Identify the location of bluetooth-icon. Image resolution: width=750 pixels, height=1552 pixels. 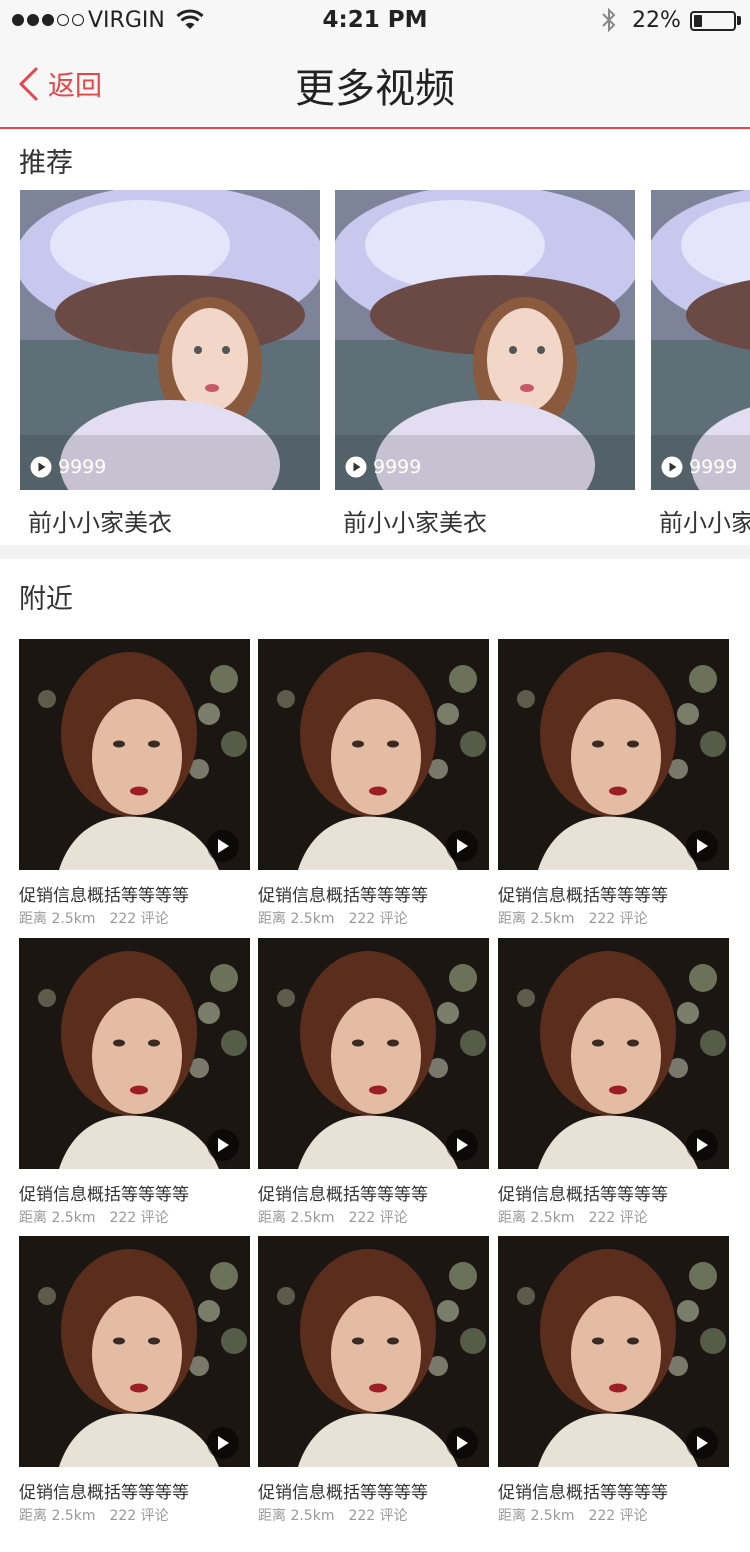
(609, 20).